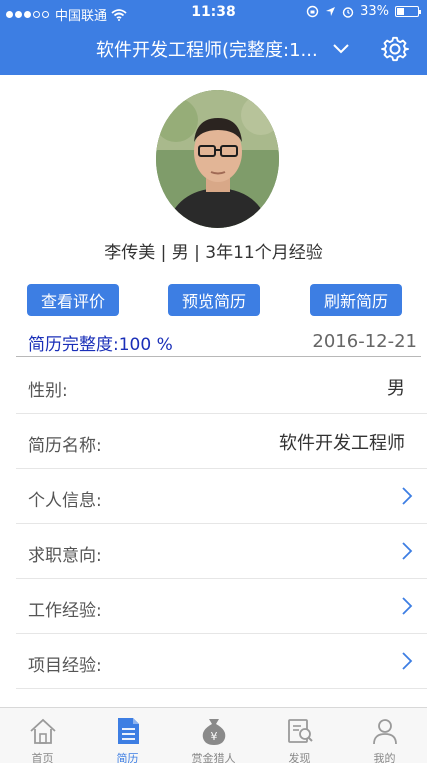 The image size is (427, 763). I want to click on field-value: 男, so click(396, 388).